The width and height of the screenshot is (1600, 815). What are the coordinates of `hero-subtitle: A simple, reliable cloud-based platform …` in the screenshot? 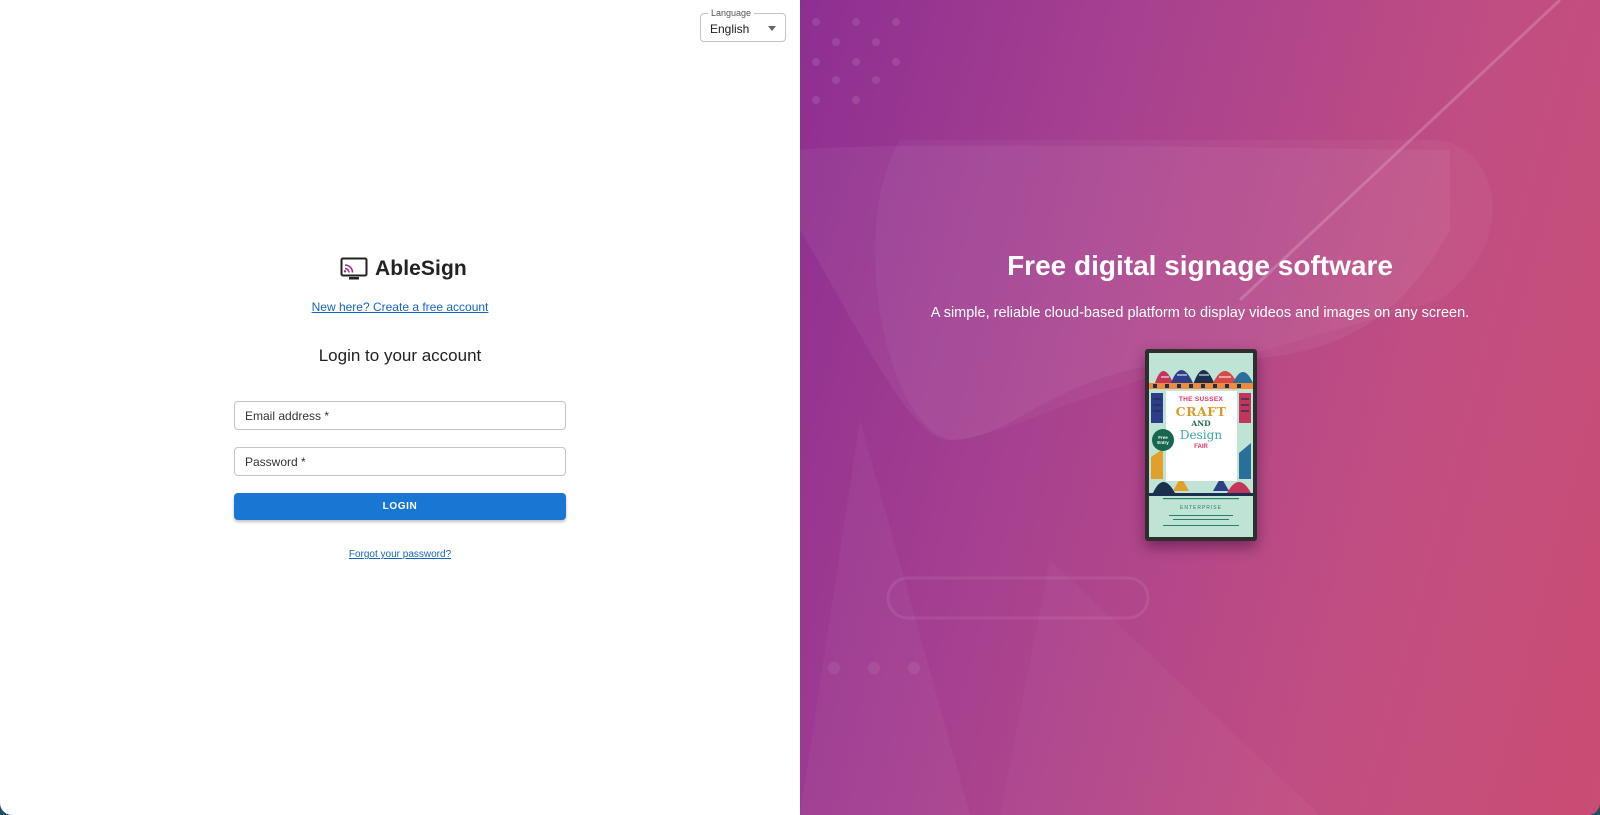 It's located at (1200, 313).